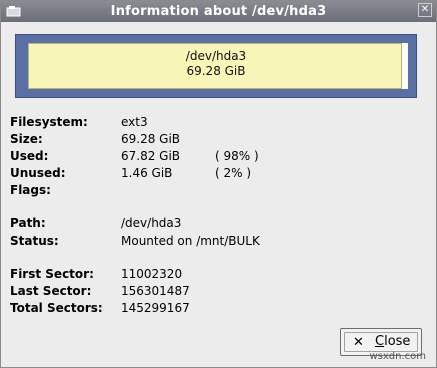 This screenshot has width=437, height=368. What do you see at coordinates (29, 156) in the screenshot?
I see `used-label: Used:` at bounding box center [29, 156].